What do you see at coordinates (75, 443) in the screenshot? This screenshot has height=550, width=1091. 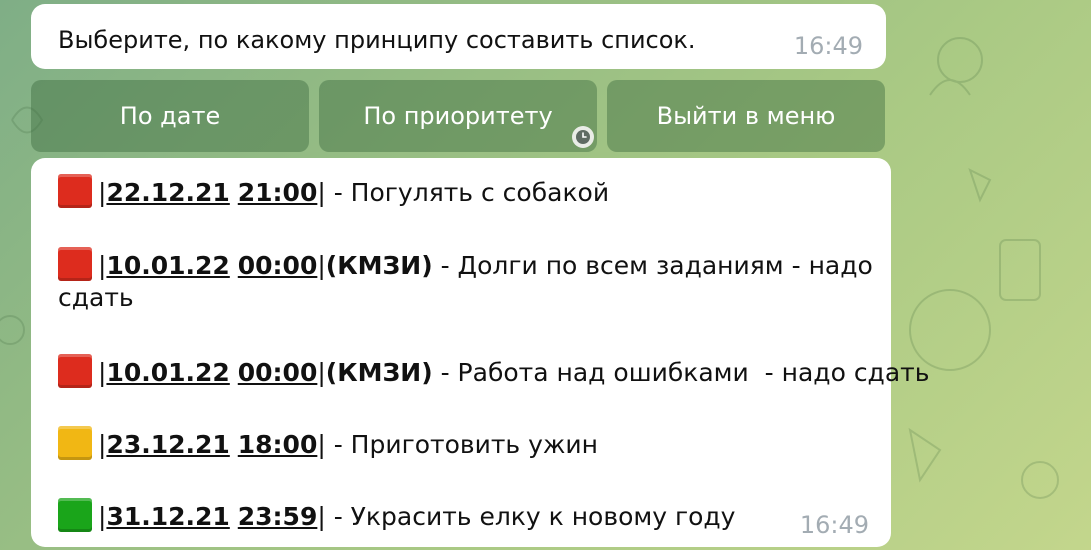 I see `yellow-square-icon` at bounding box center [75, 443].